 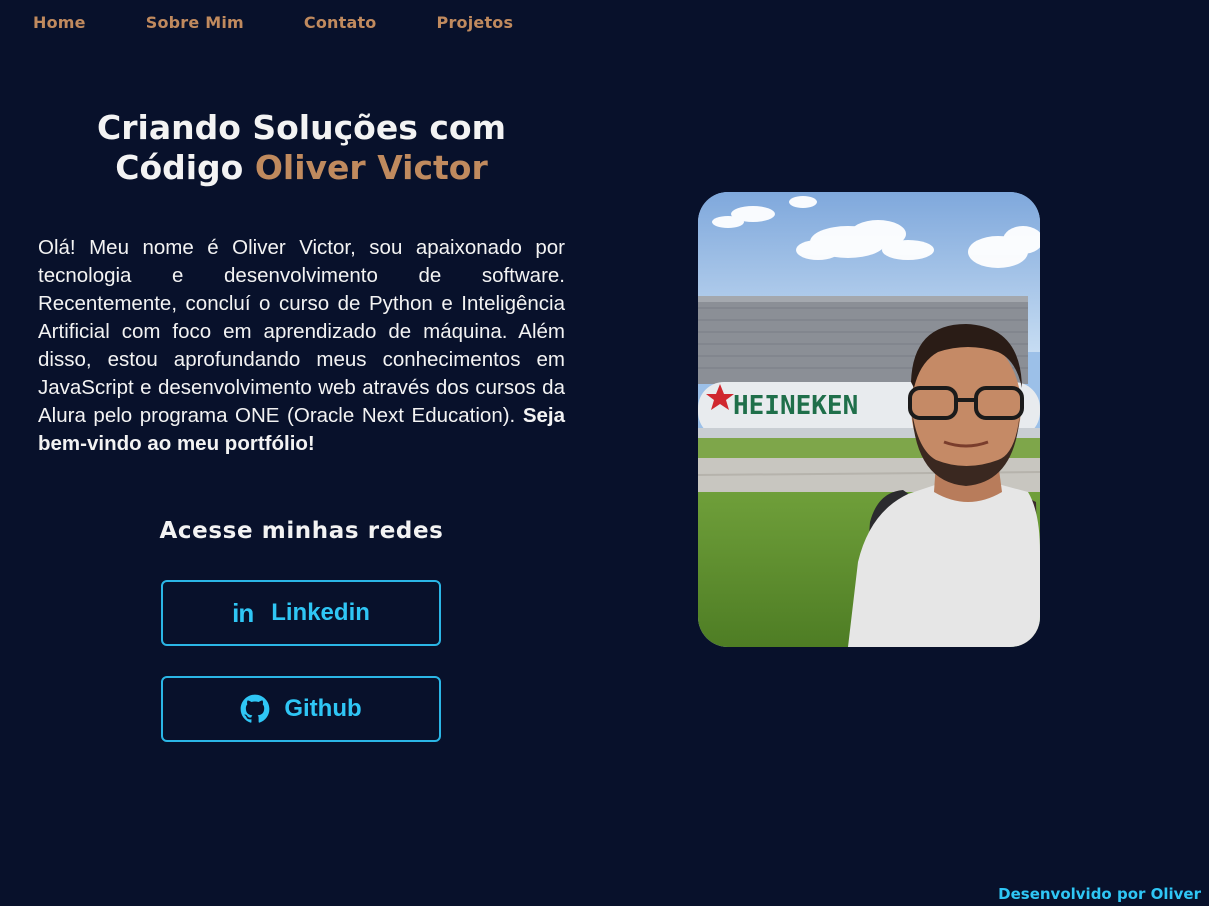 I want to click on nav-projects-link: Projetos, so click(x=475, y=22).